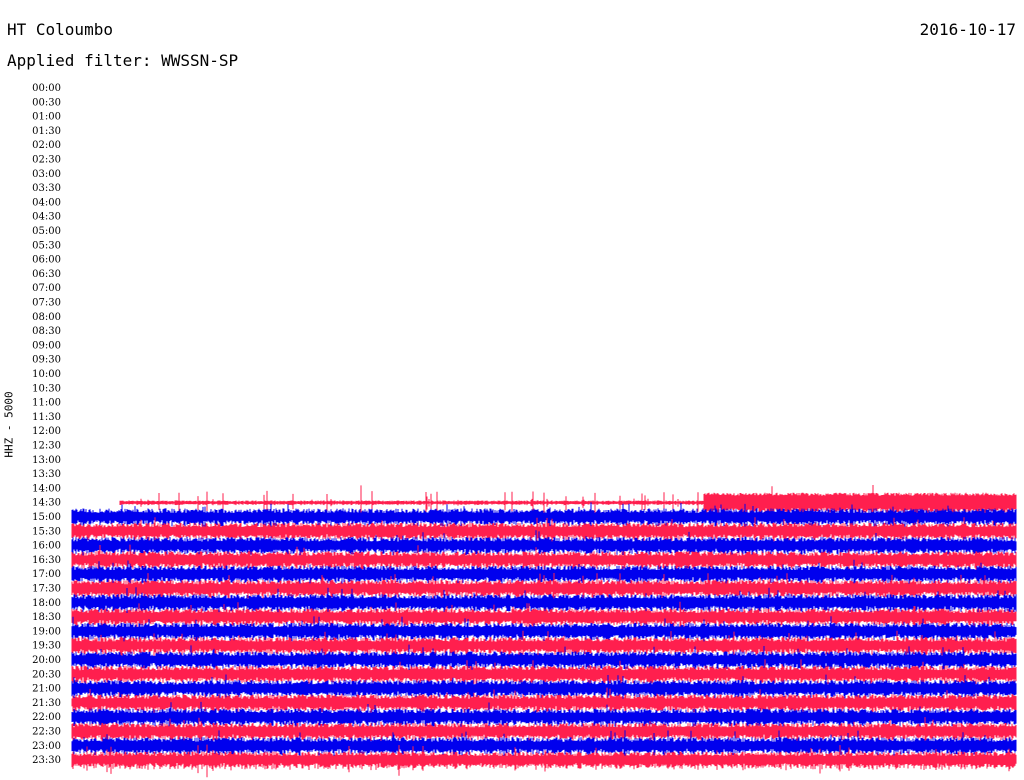 This screenshot has width=1024, height=780. What do you see at coordinates (46, 403) in the screenshot?
I see `row-tick-label: 11:00` at bounding box center [46, 403].